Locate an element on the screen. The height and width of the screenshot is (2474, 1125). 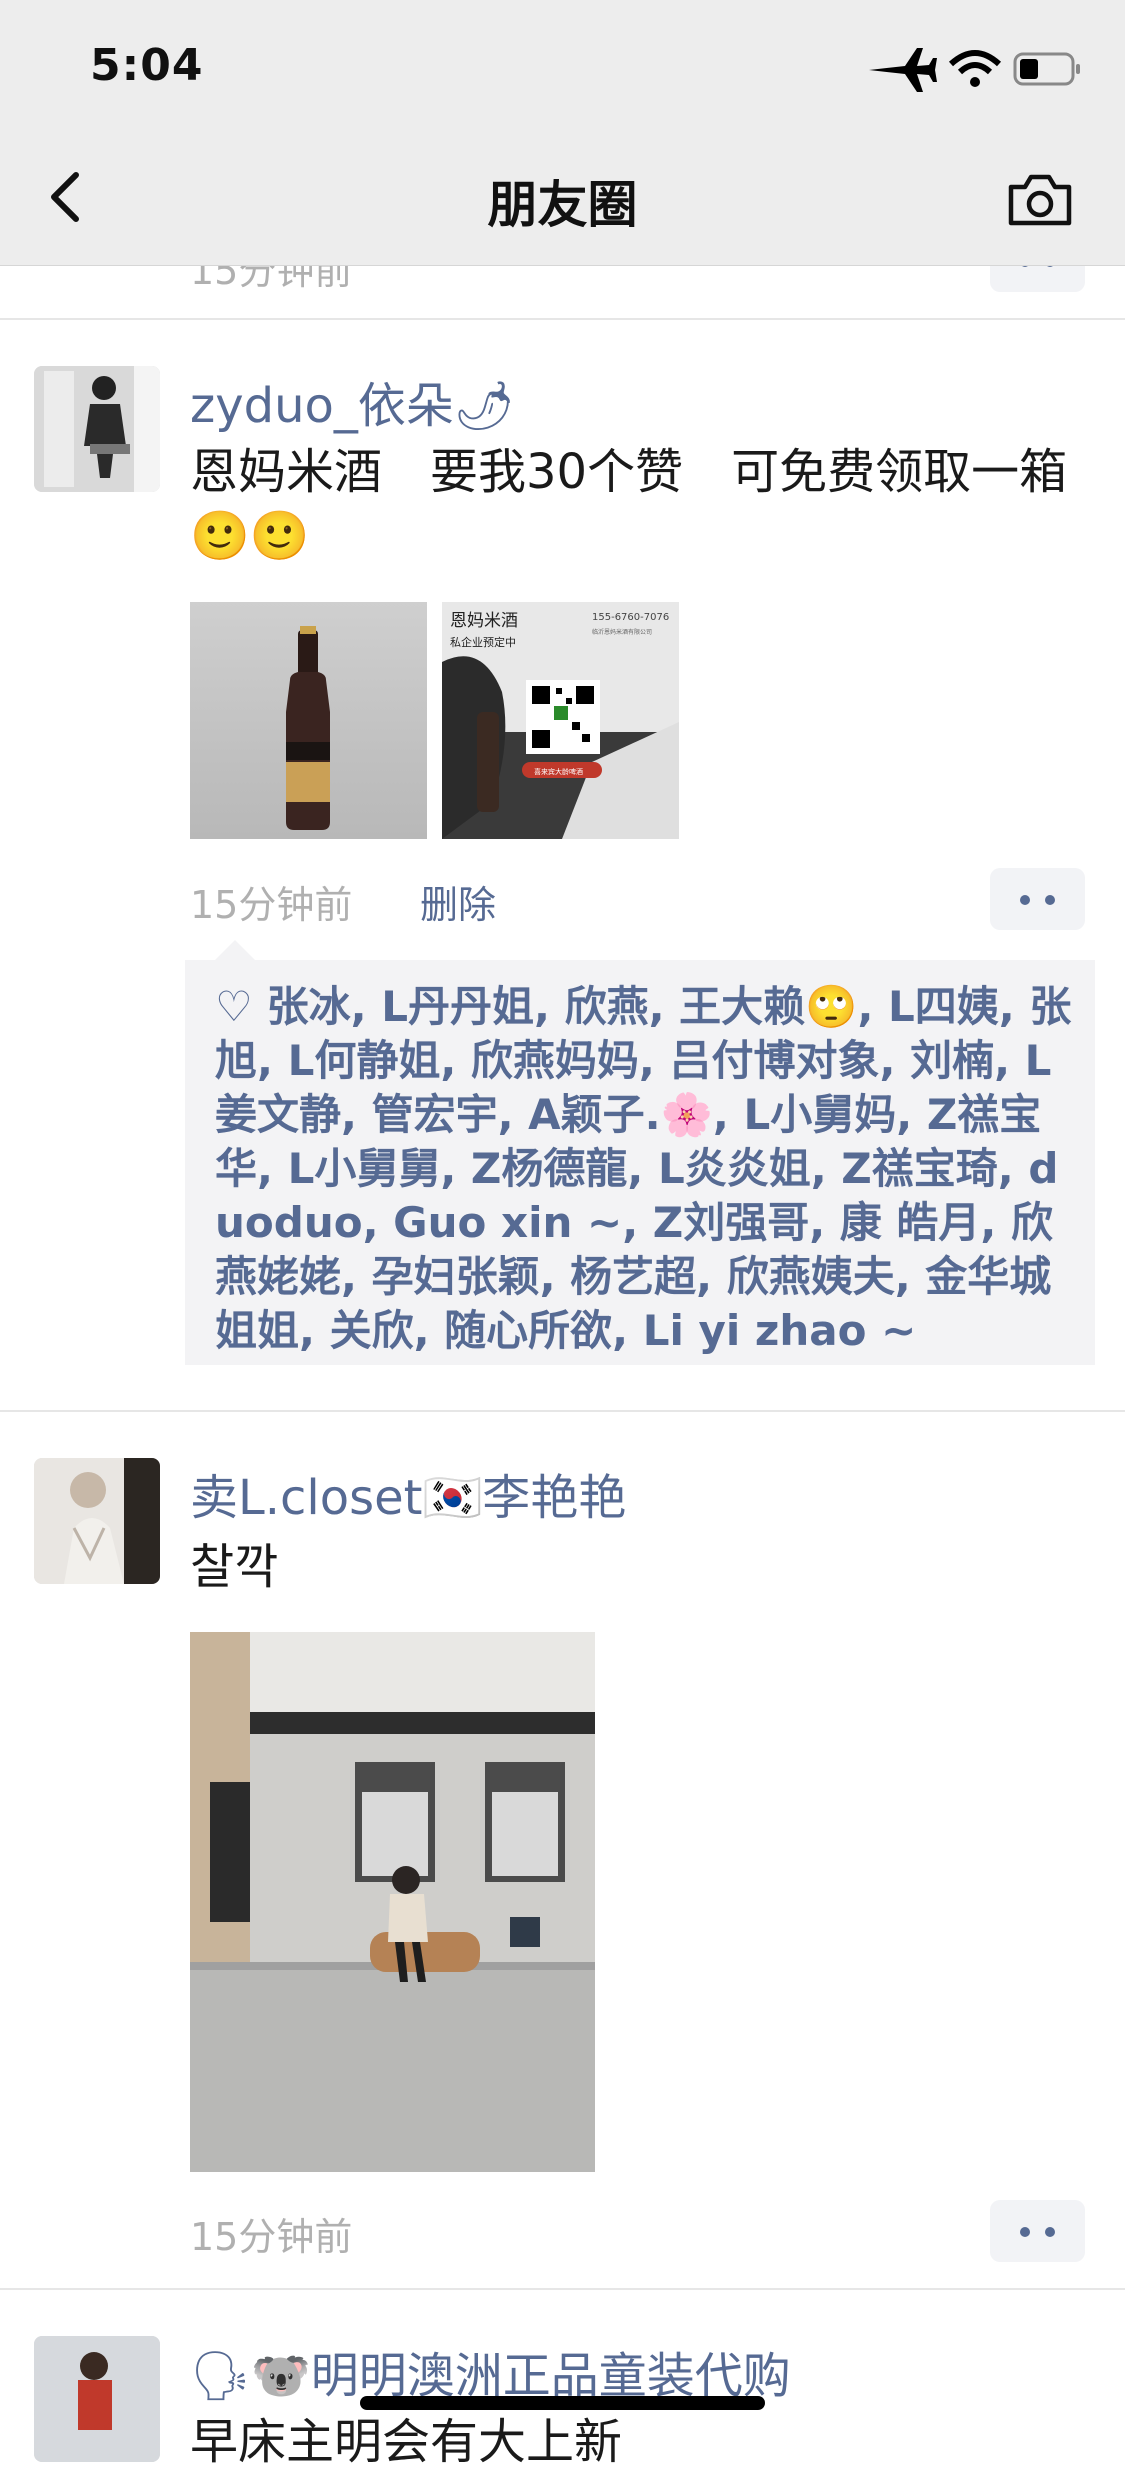
post-meta: 15分钟前 删除 is located at coordinates (562, 913).